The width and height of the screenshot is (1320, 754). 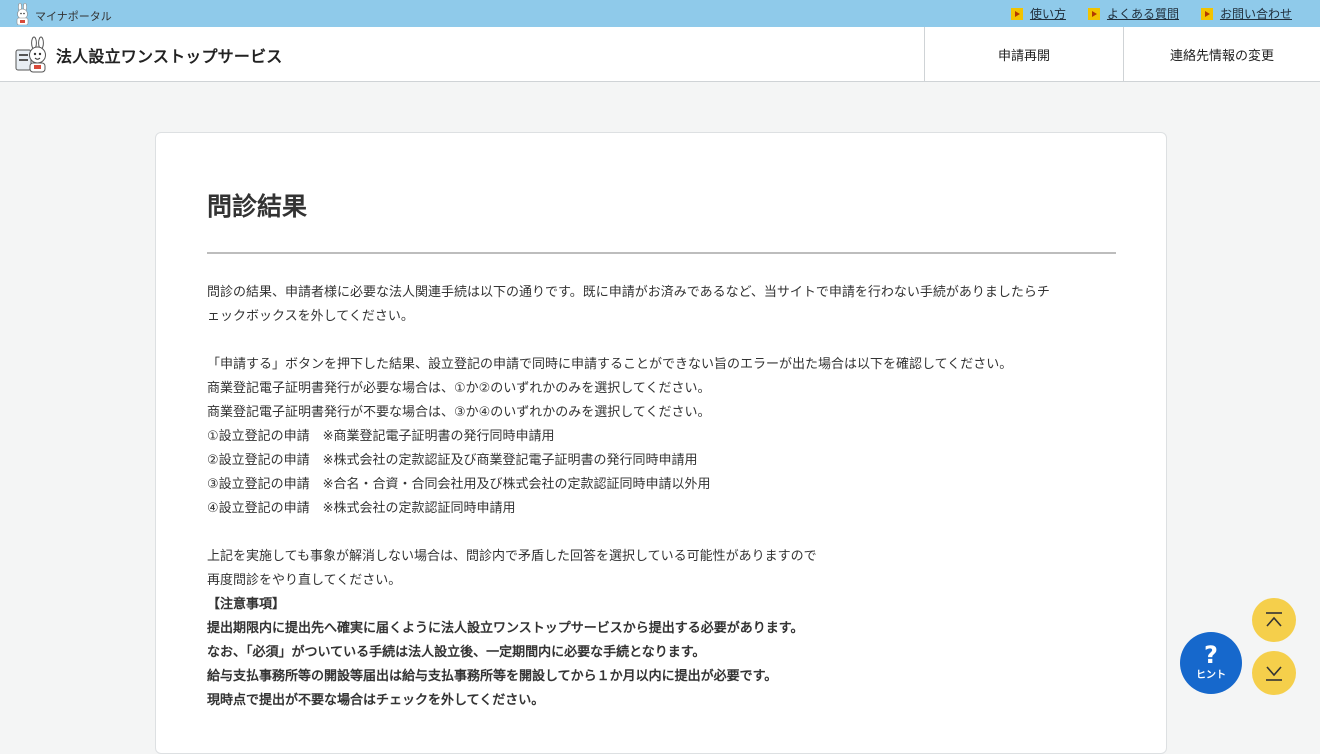 What do you see at coordinates (169, 56) in the screenshot?
I see `service-name: 法人設立ワンストップサービス` at bounding box center [169, 56].